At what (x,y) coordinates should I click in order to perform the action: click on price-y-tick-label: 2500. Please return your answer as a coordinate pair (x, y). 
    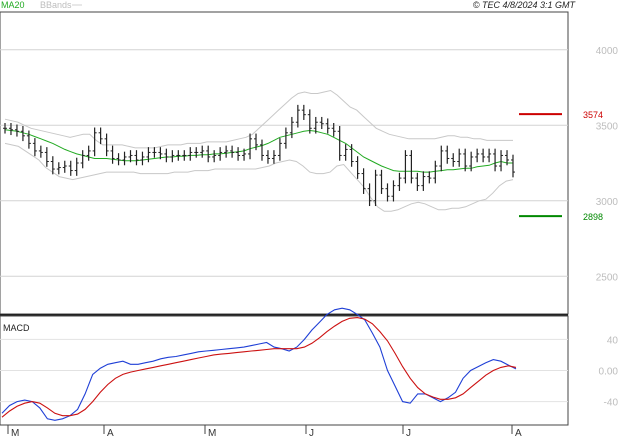
    Looking at the image, I should click on (607, 277).